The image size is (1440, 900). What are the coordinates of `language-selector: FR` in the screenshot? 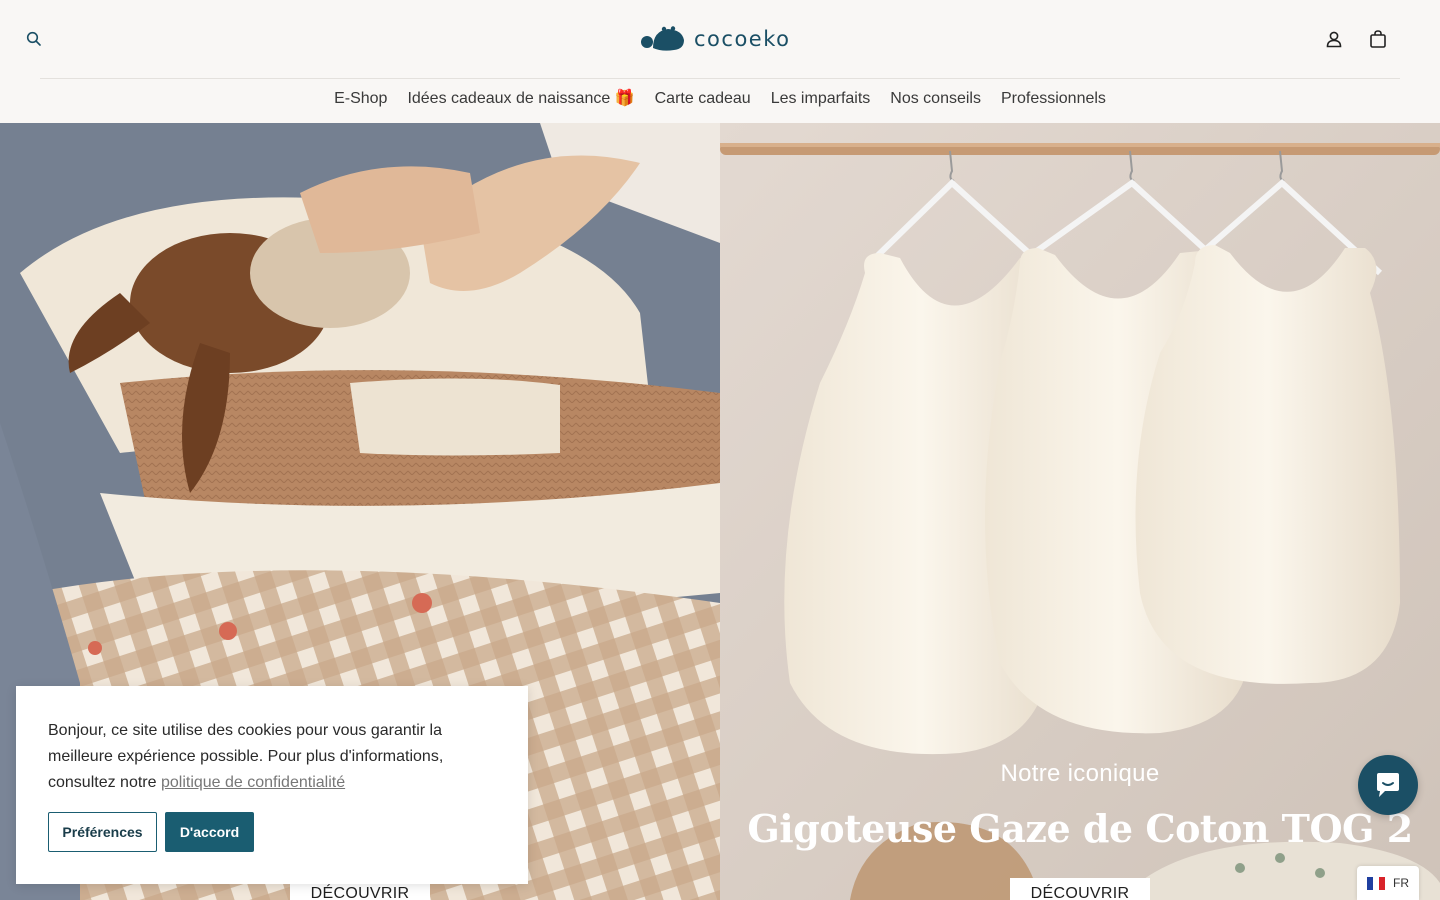 It's located at (1388, 883).